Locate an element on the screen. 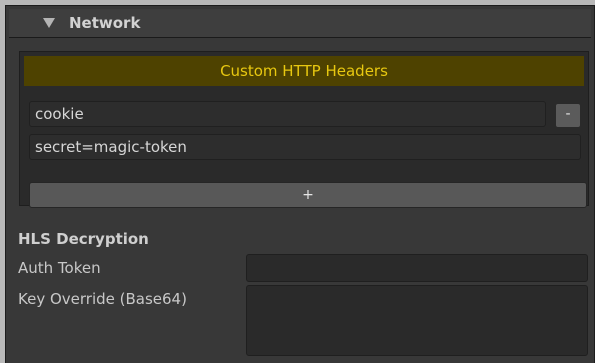 The width and height of the screenshot is (595, 363). network-title: Network is located at coordinates (105, 23).